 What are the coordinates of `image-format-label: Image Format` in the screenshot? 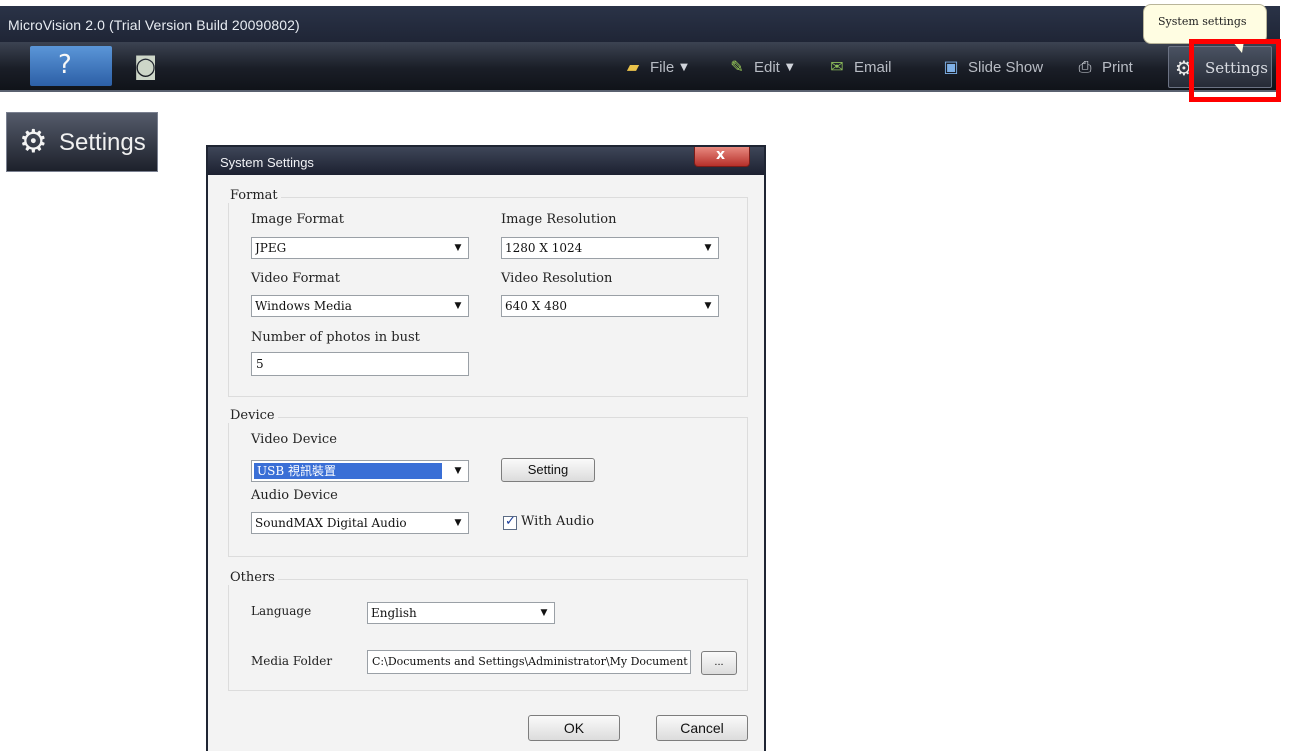 It's located at (298, 219).